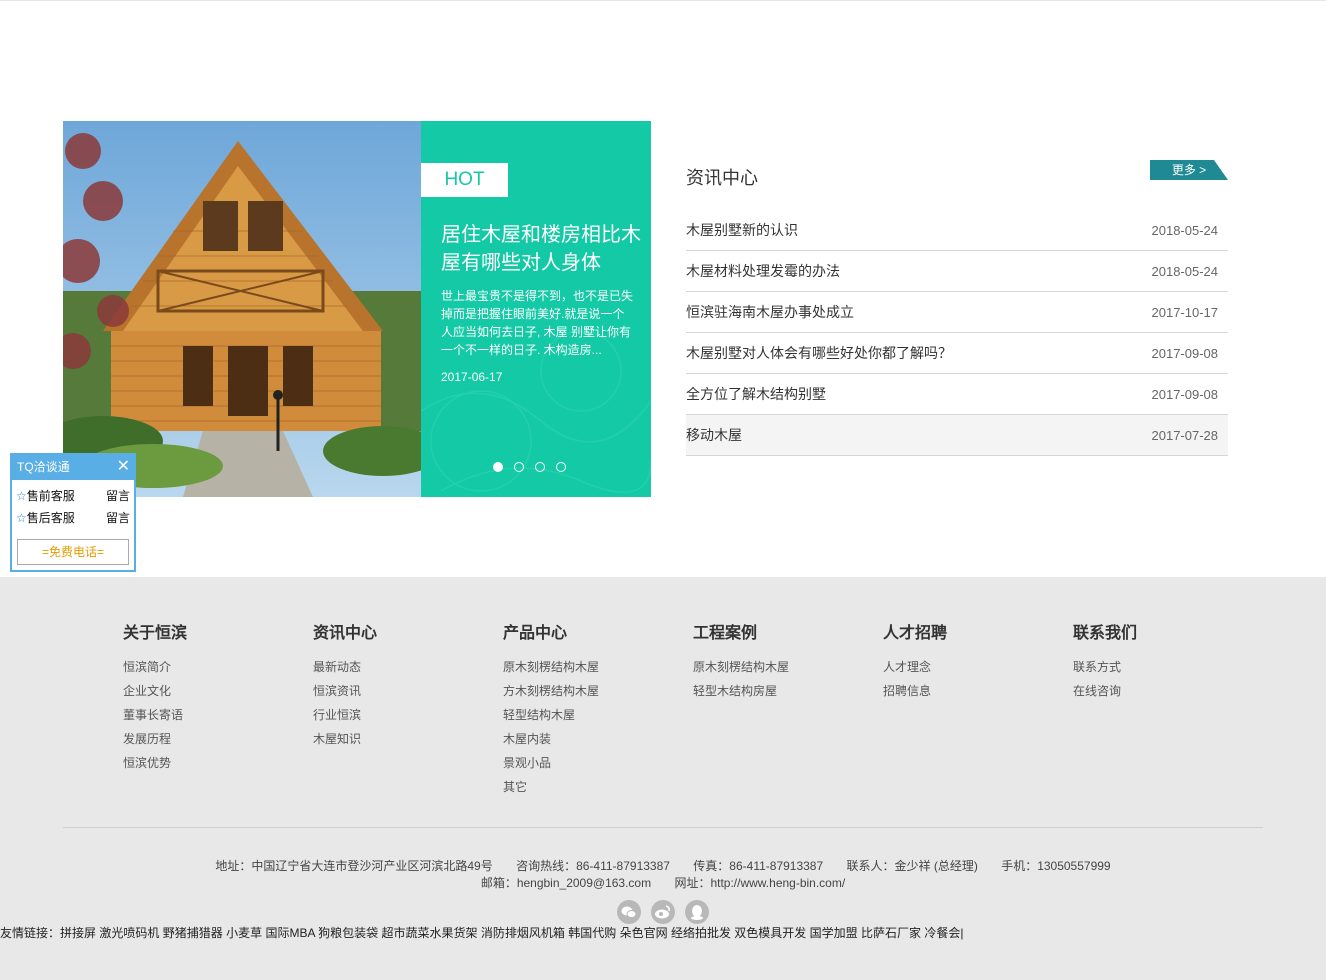  I want to click on friend-link: 比萨石厂家, so click(891, 933).